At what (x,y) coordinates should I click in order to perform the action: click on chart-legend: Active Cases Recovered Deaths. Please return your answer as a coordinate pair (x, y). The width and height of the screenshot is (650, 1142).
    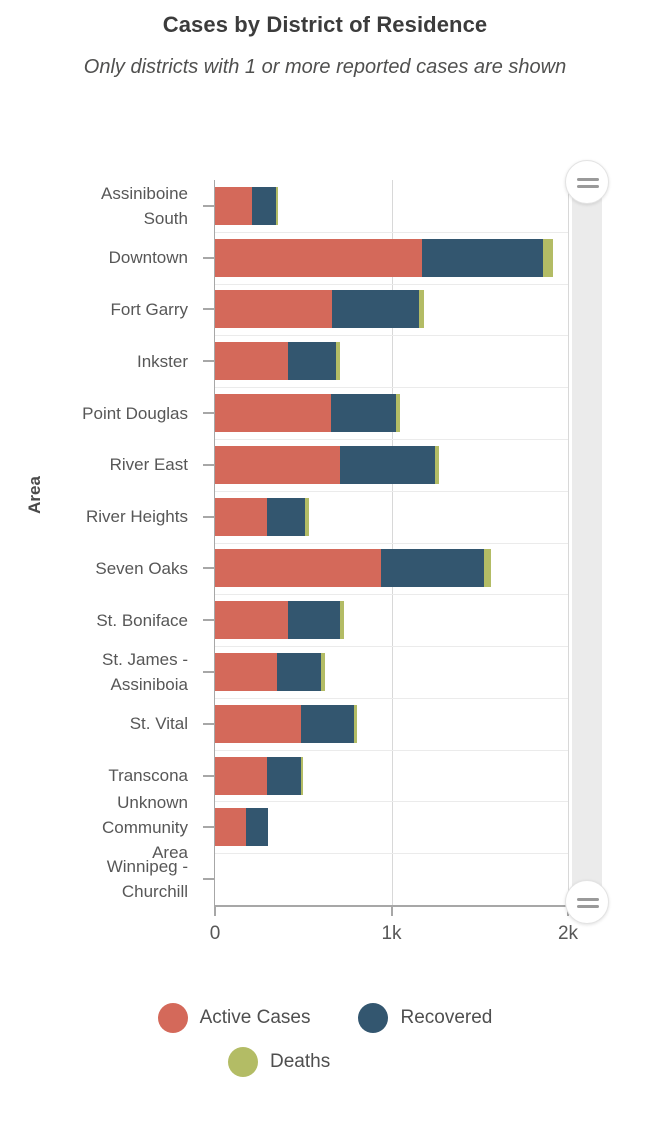
    Looking at the image, I should click on (325, 1047).